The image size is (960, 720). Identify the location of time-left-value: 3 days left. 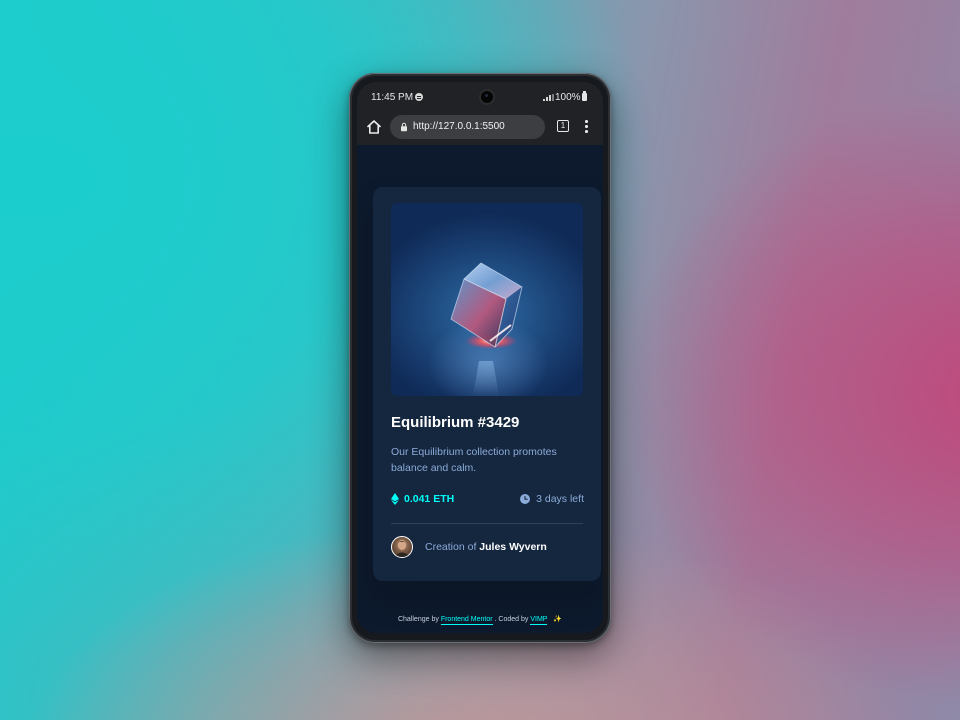
(560, 499).